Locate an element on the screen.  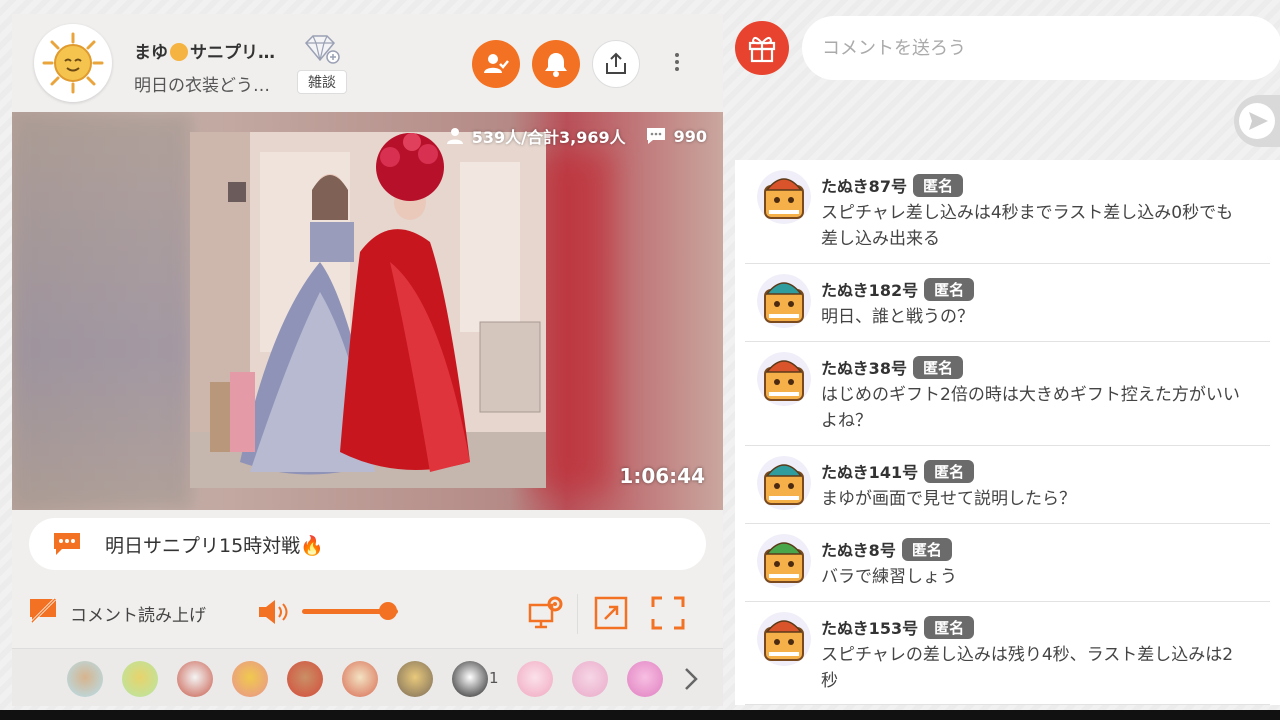
comment-text: スピチャレの差し込みは残り4秒、ラスト差し込みは2秒 is located at coordinates (1027, 668).